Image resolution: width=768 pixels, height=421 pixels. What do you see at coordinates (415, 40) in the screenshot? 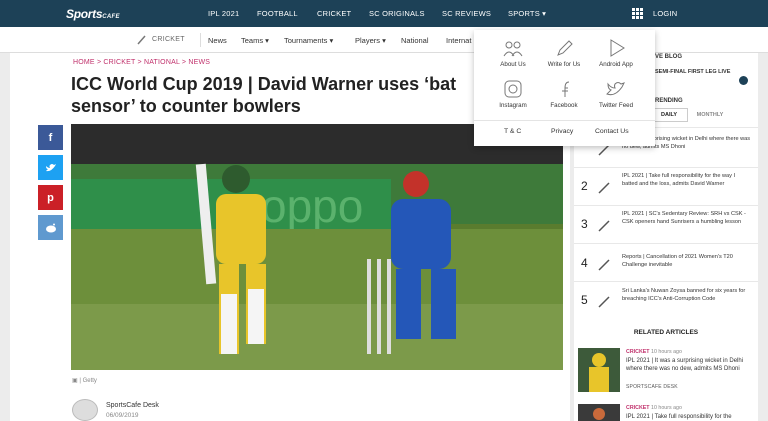
I see `subnav-national: National` at bounding box center [415, 40].